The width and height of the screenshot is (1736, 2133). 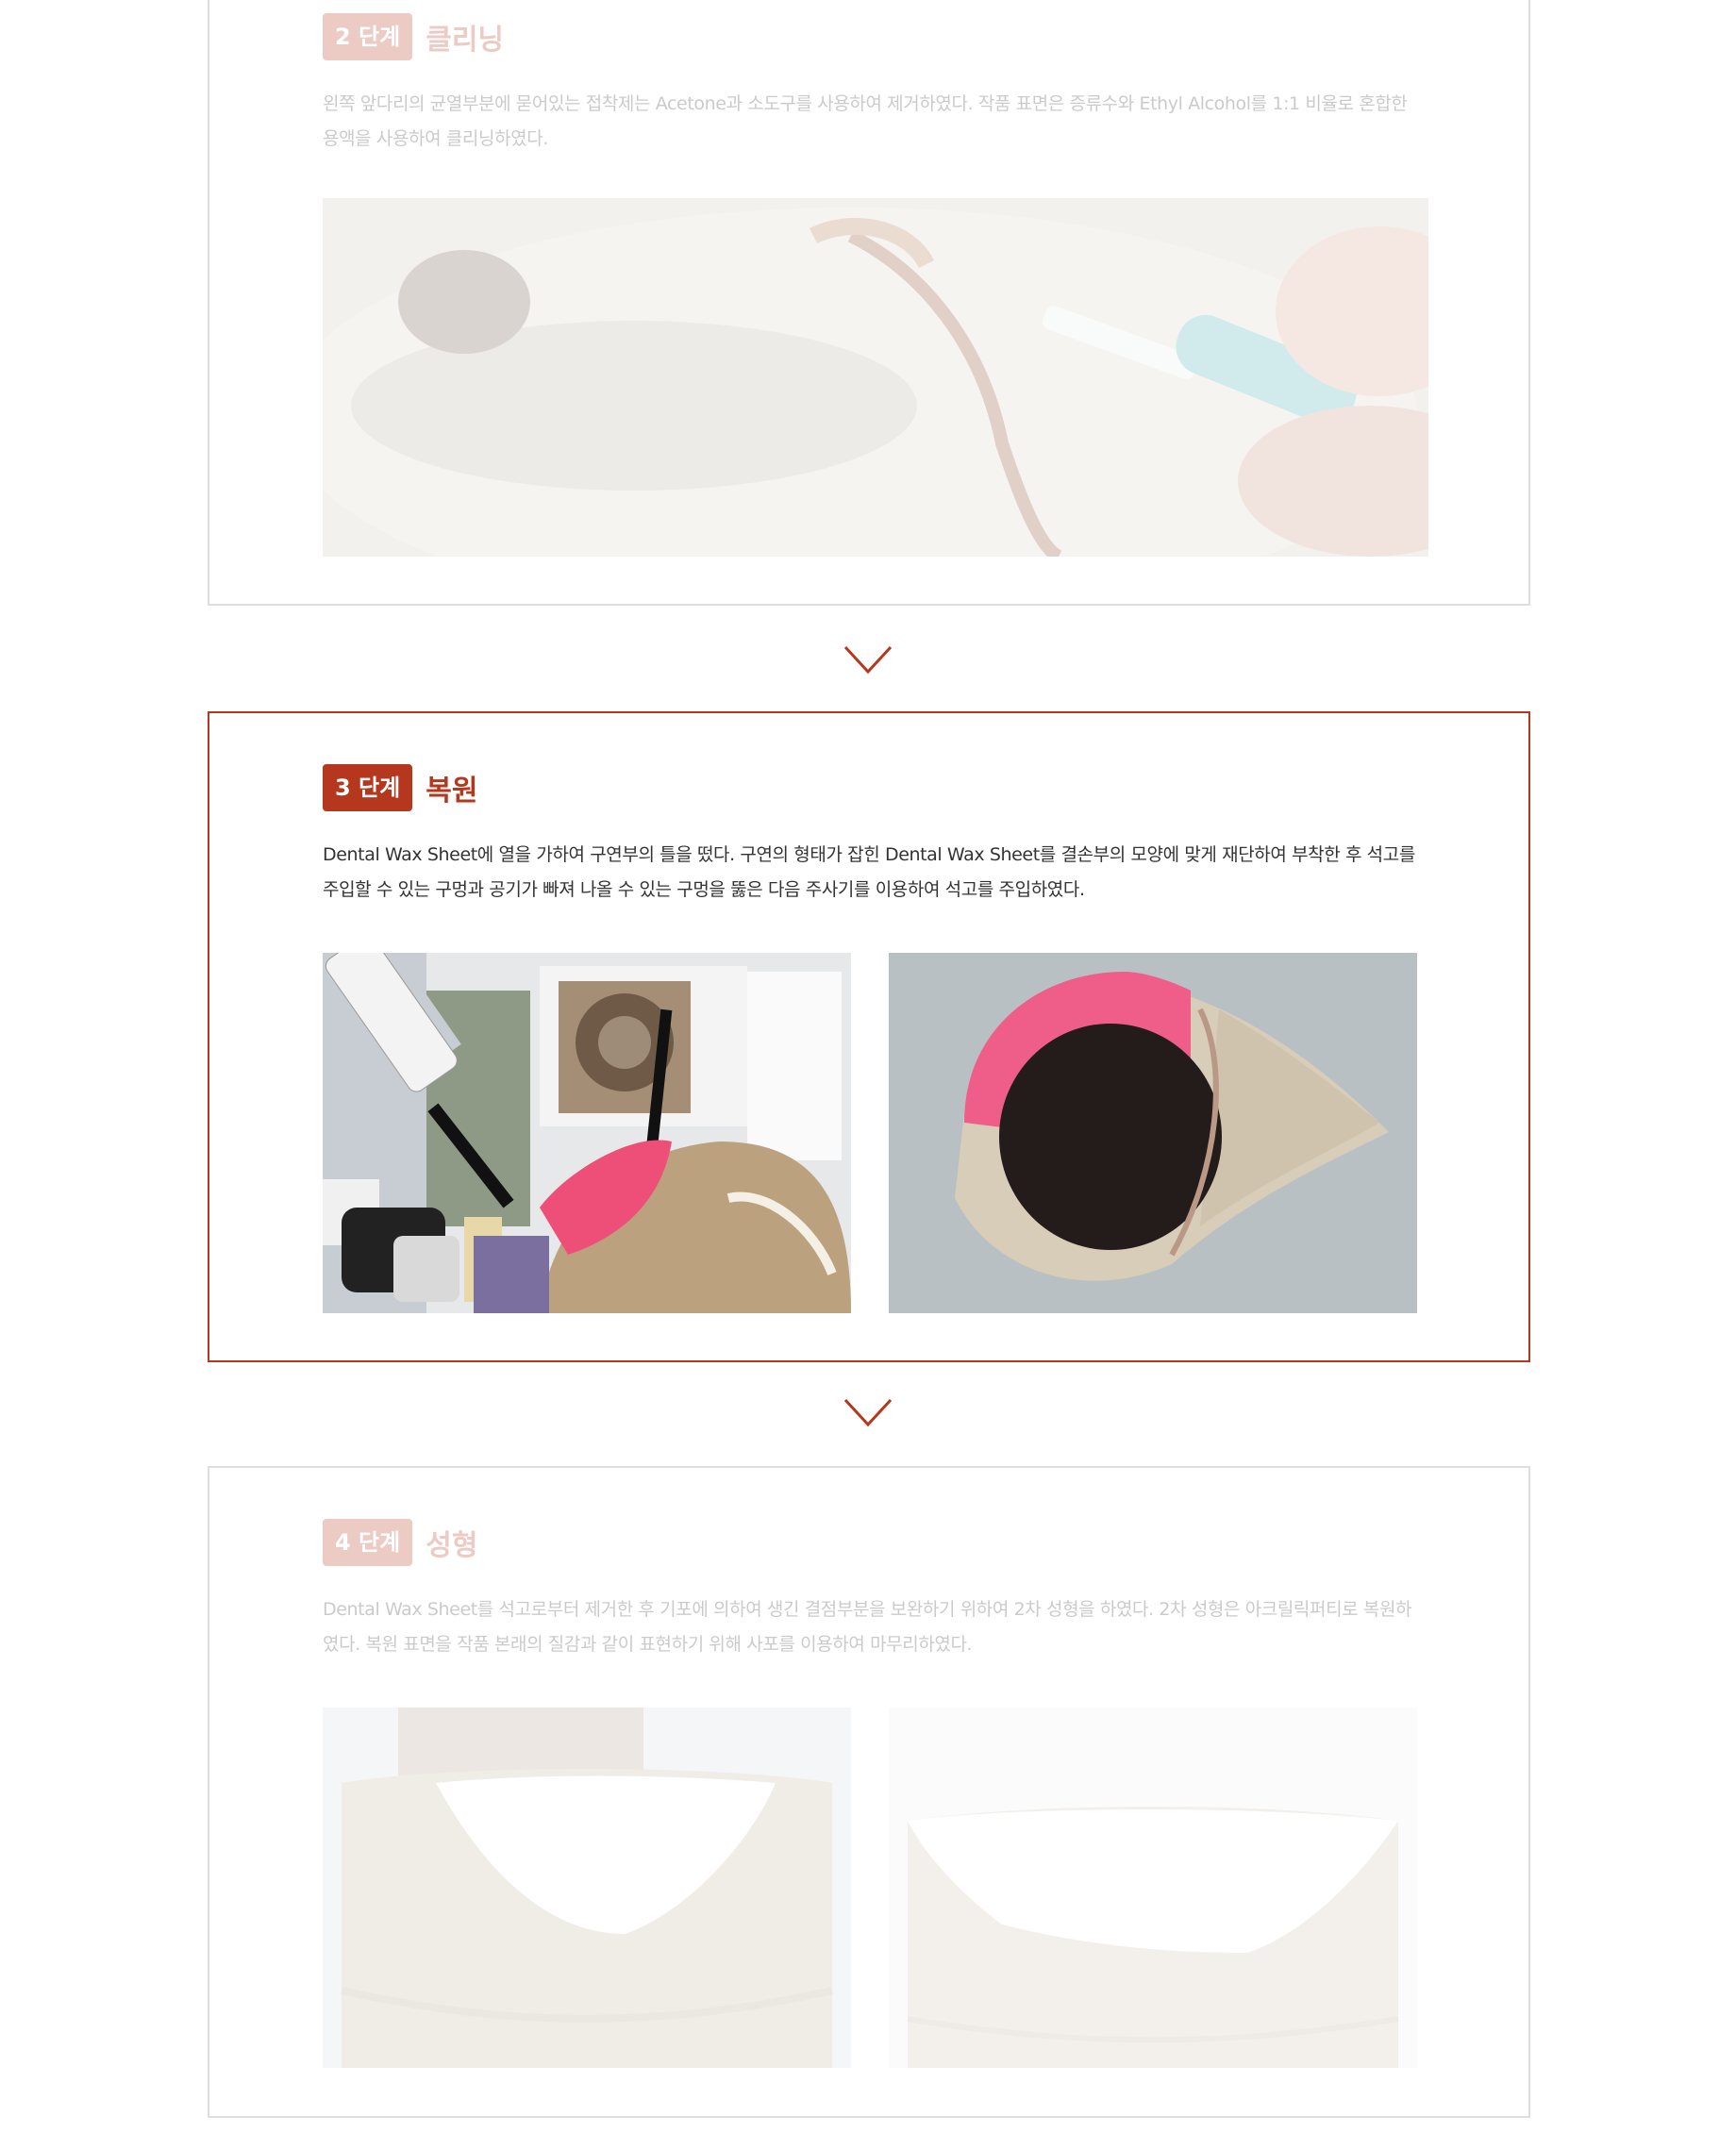 I want to click on step-badge: 3 단계, so click(x=368, y=787).